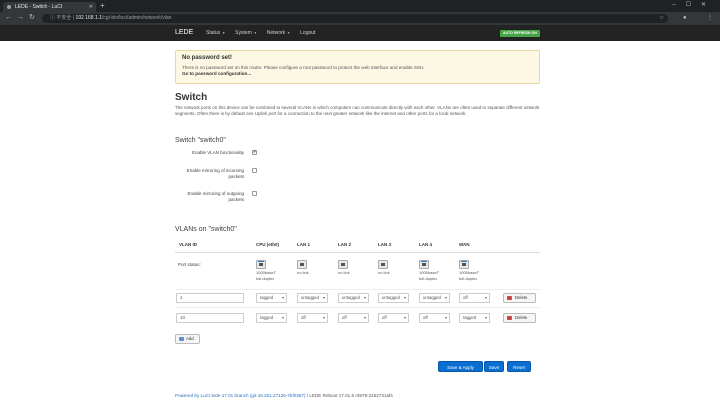 The image size is (720, 418). What do you see at coordinates (189, 264) in the screenshot?
I see `port-status-label: Port status:` at bounding box center [189, 264].